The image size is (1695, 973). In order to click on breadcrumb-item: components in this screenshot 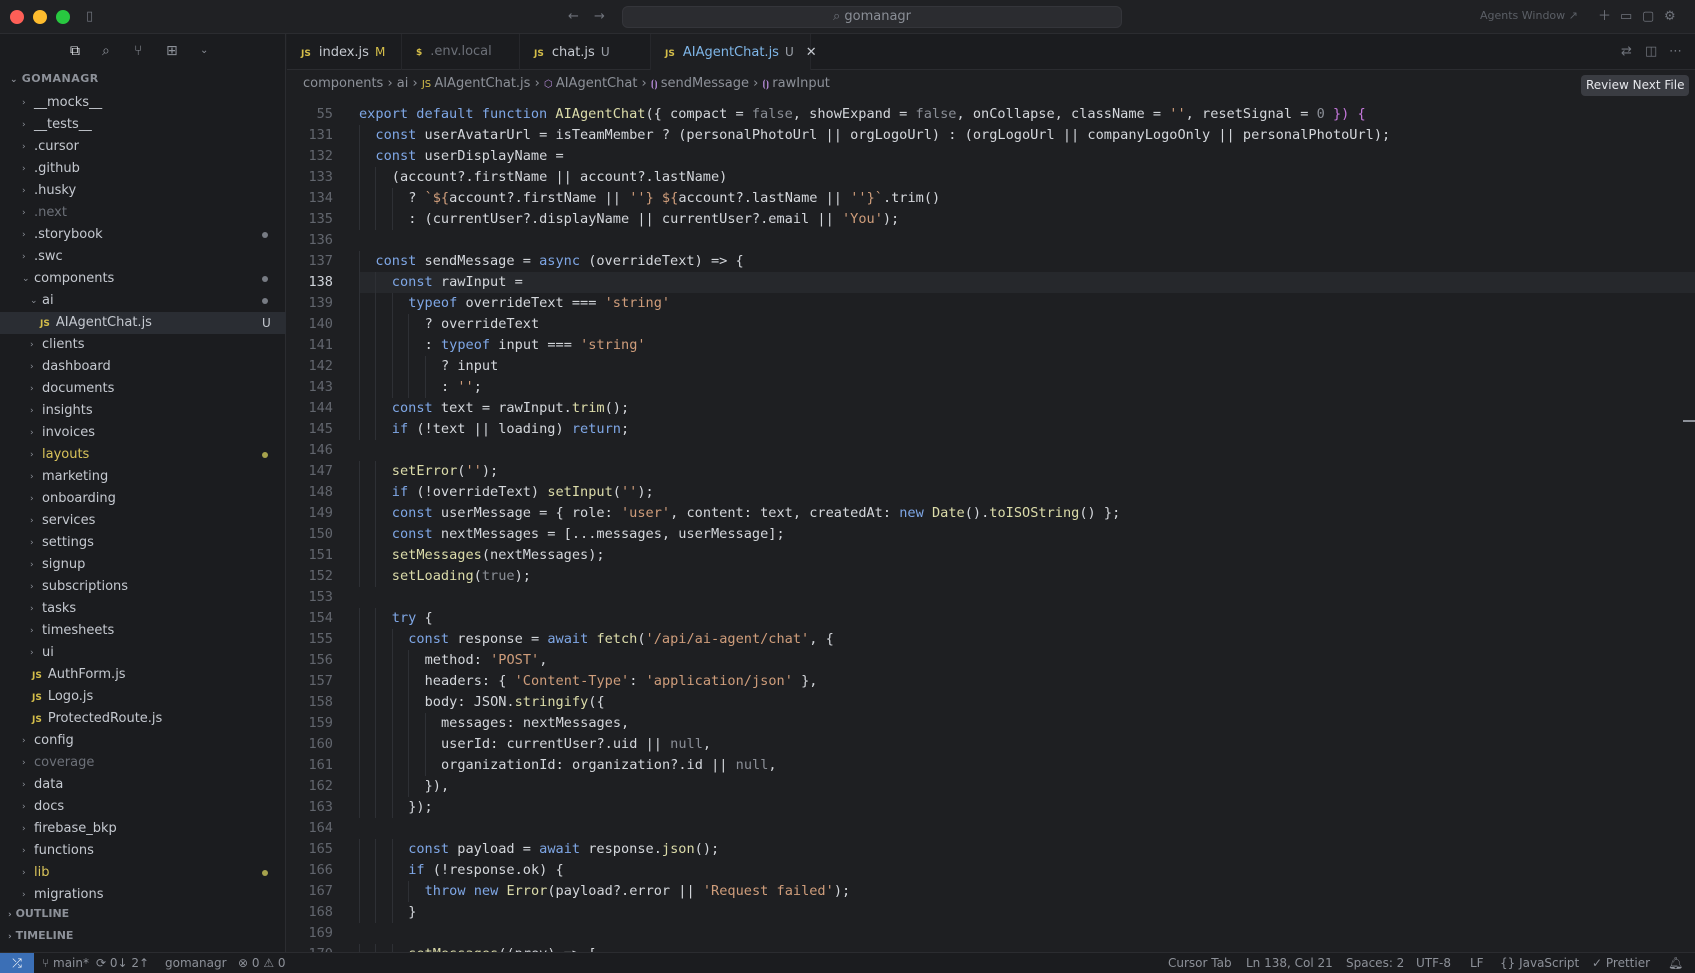, I will do `click(343, 83)`.